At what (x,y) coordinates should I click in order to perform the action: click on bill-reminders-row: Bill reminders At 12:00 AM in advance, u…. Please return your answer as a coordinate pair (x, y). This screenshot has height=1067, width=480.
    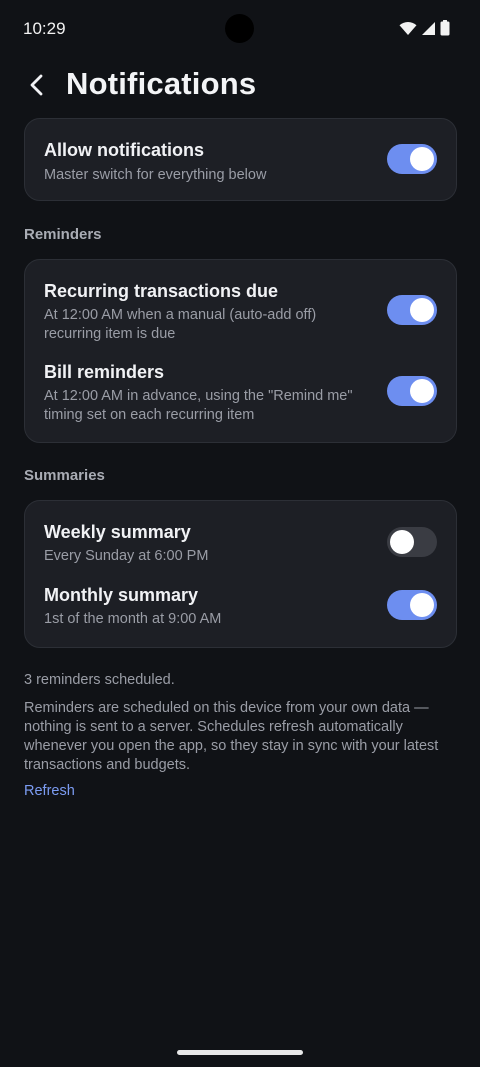
    Looking at the image, I should click on (240, 393).